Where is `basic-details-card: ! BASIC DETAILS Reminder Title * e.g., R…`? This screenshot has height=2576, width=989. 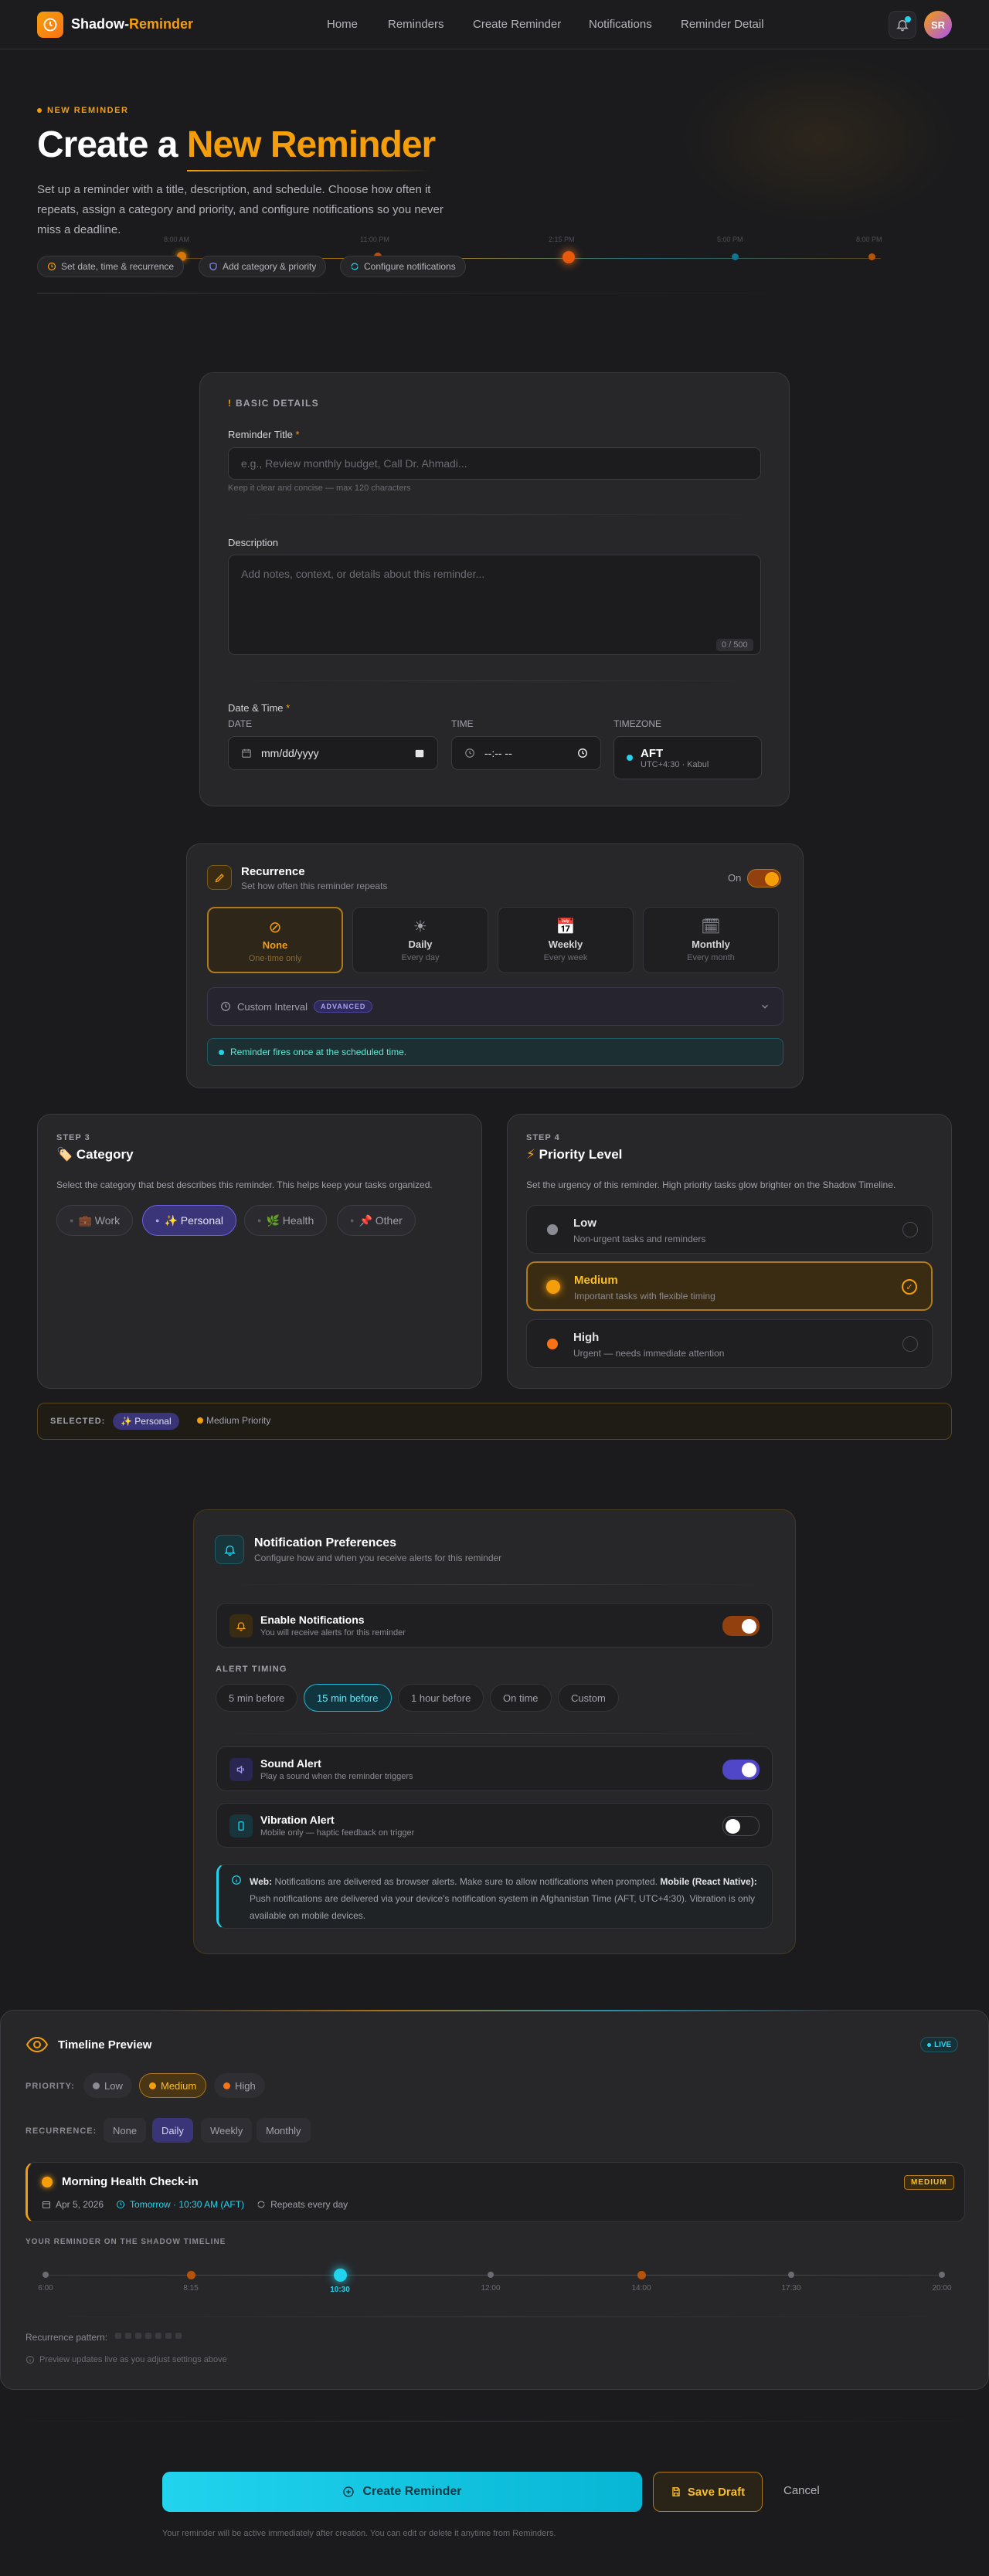
basic-details-card: ! BASIC DETAILS Reminder Title * e.g., R… is located at coordinates (494, 589).